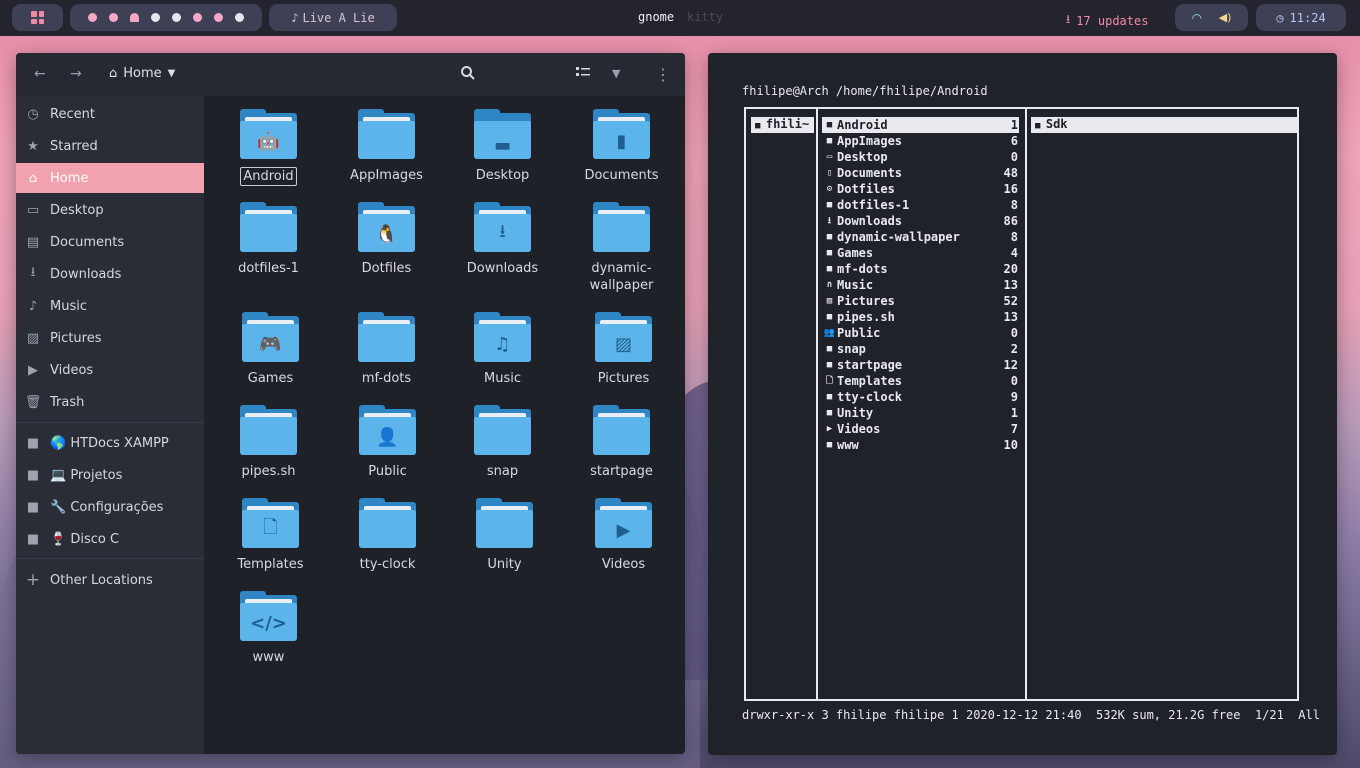 The width and height of the screenshot is (1360, 768). What do you see at coordinates (502, 239) in the screenshot?
I see `folder-item-downloads: ⭳ Downloads` at bounding box center [502, 239].